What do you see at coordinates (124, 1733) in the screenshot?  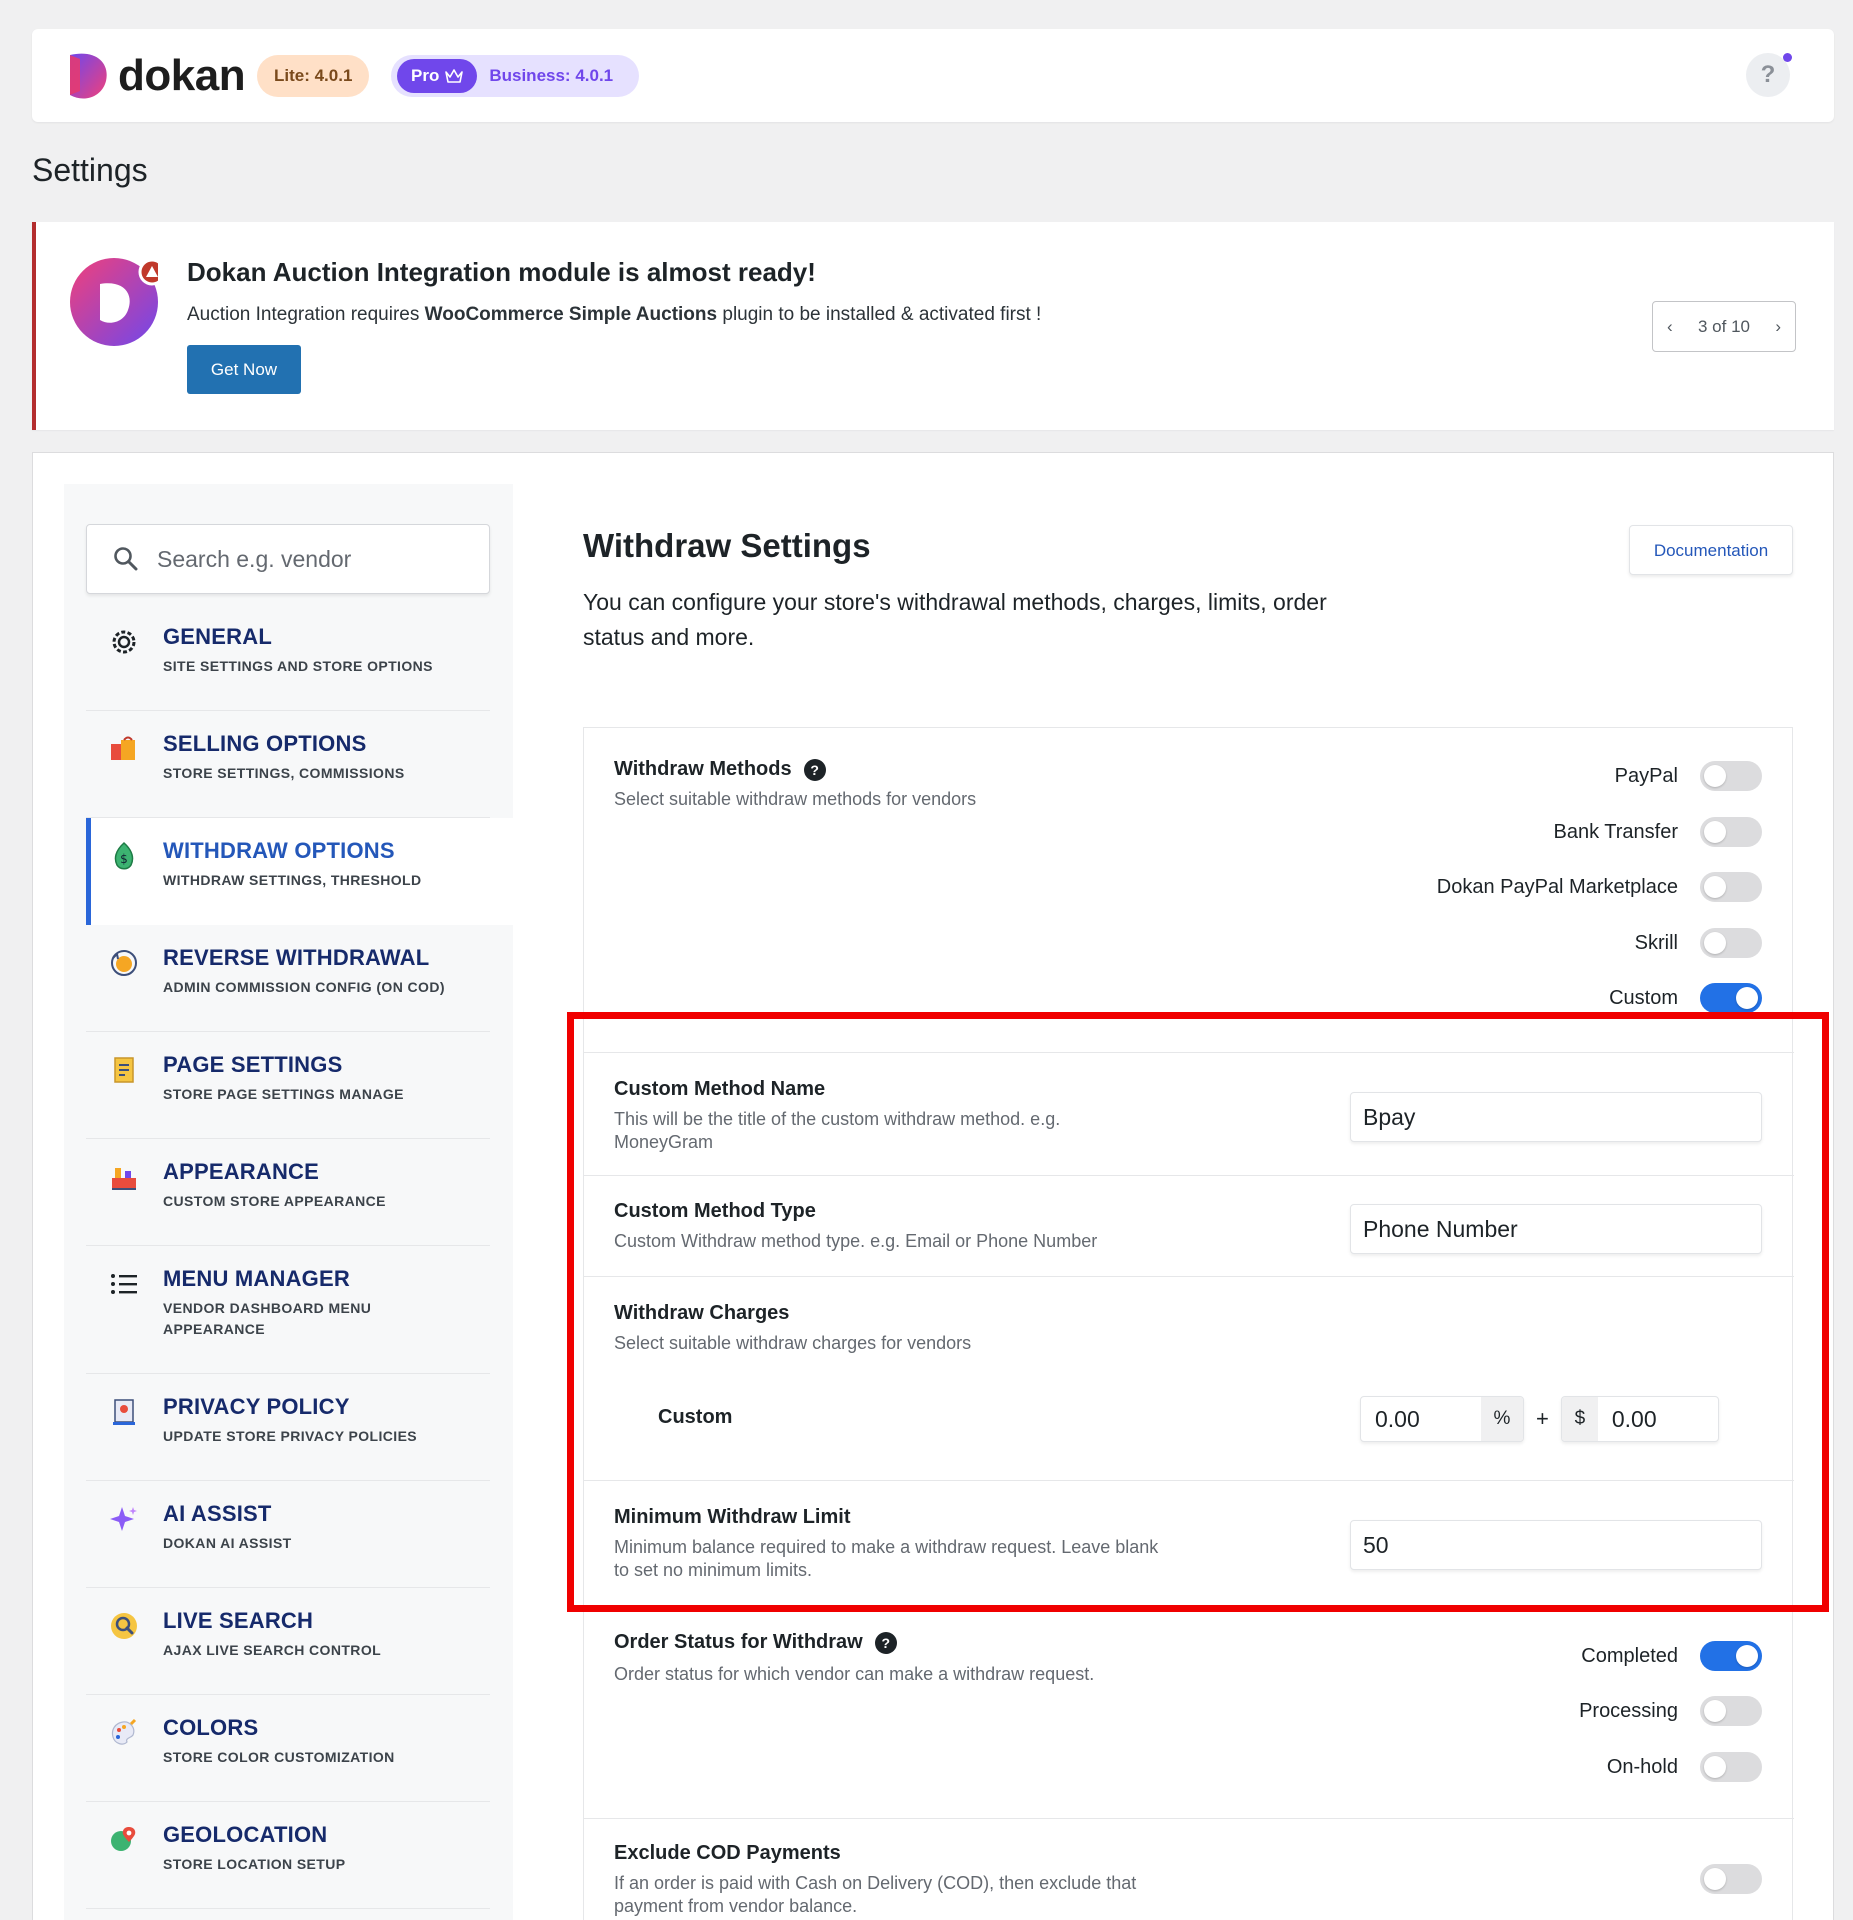 I see `palette-icon` at bounding box center [124, 1733].